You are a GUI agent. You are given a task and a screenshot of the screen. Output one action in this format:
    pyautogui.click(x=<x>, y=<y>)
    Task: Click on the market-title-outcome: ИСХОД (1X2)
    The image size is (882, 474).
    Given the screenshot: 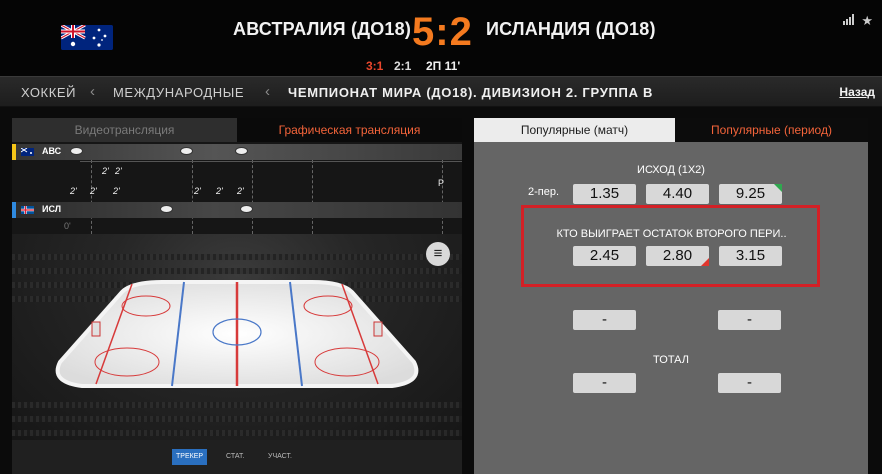 What is the action you would take?
    pyautogui.click(x=671, y=170)
    